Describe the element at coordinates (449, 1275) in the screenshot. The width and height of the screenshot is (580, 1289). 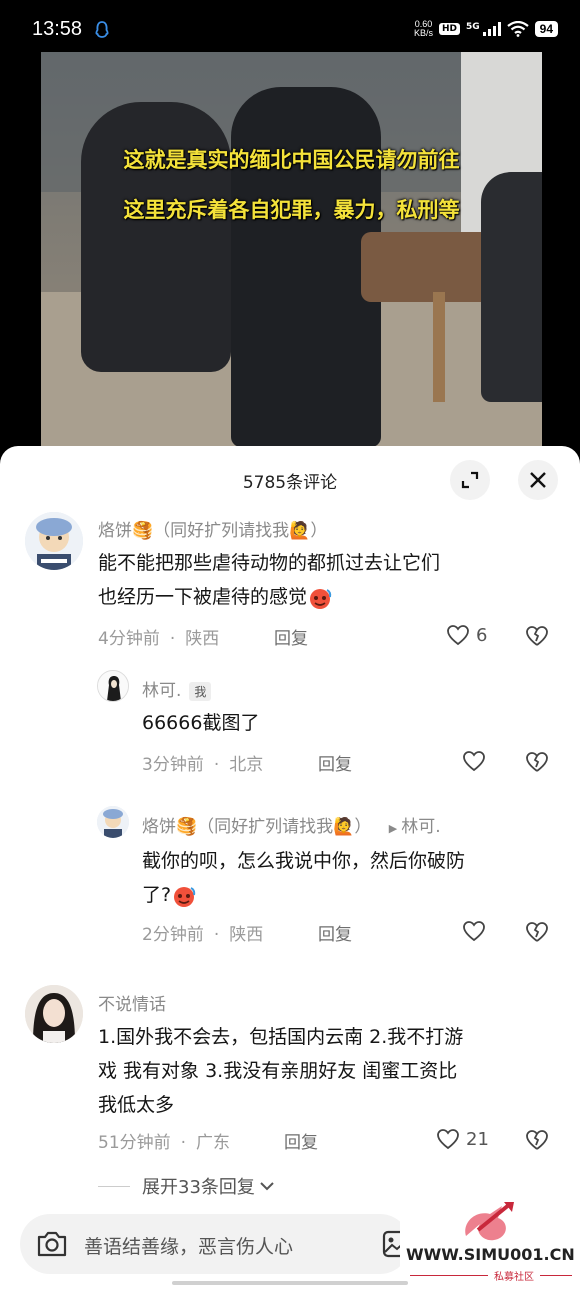
I see `watermark-rule-left` at that location.